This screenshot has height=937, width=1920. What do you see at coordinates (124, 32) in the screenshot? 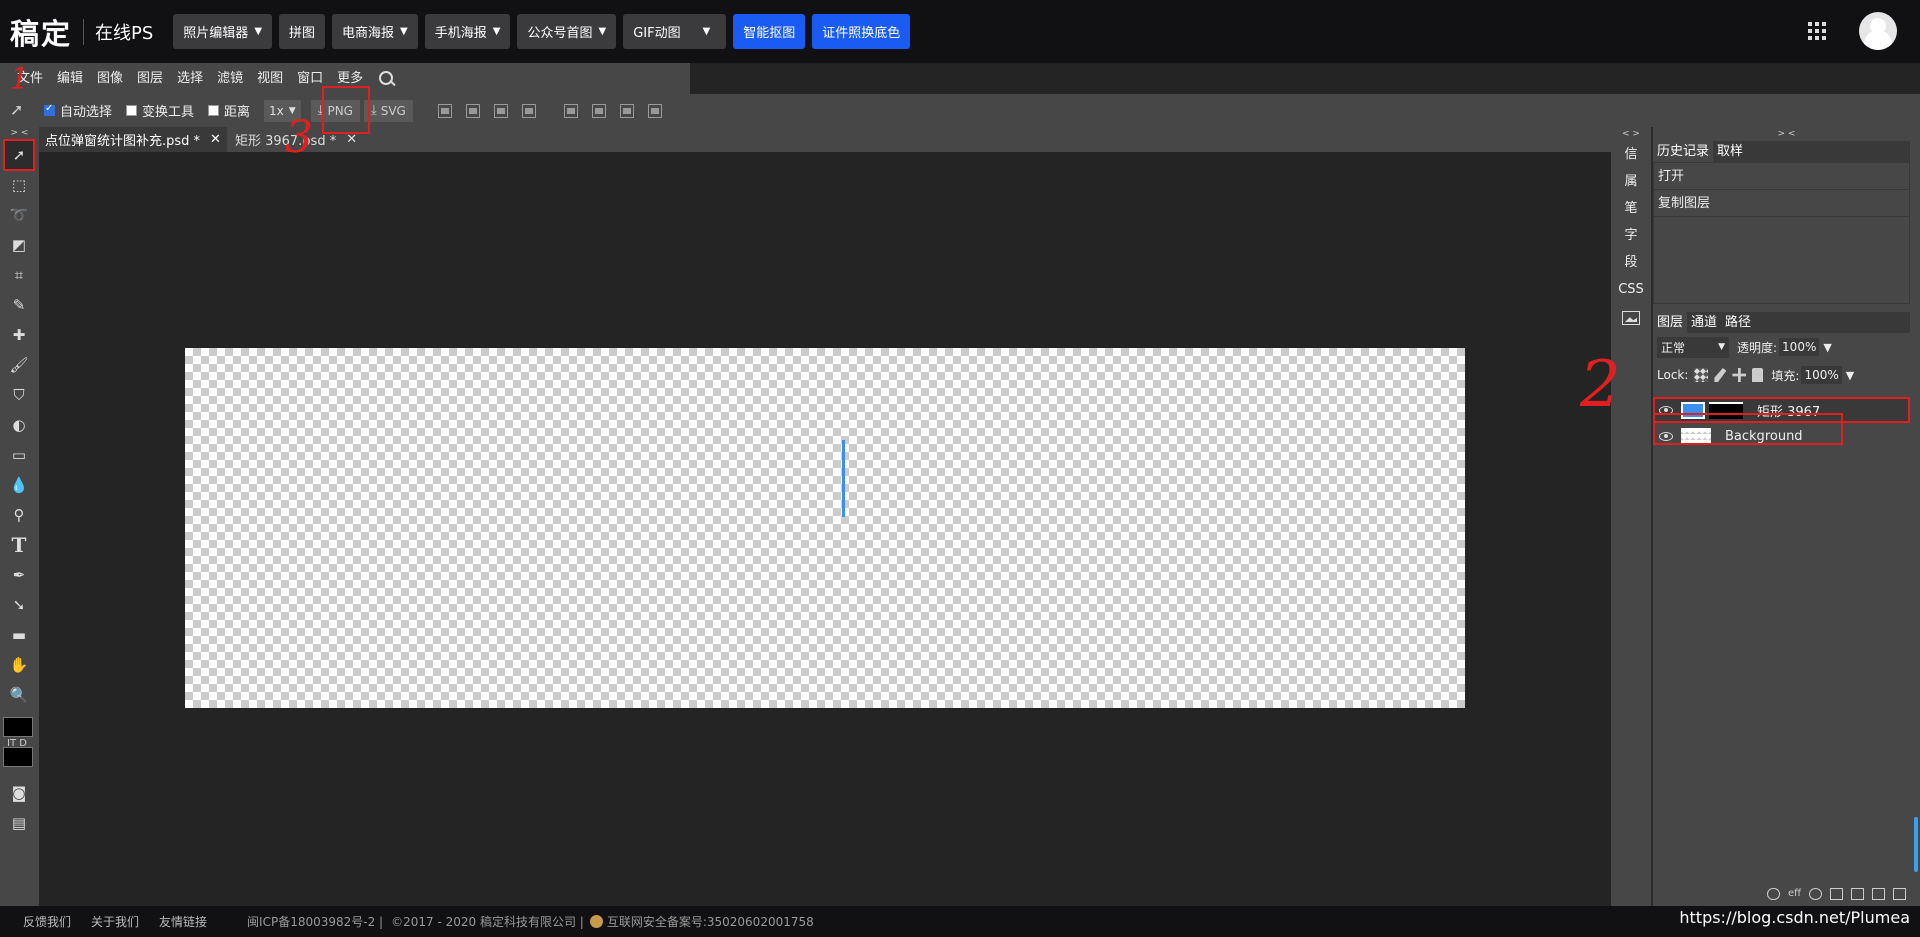
I see `brand-subtitle: 在线PS` at bounding box center [124, 32].